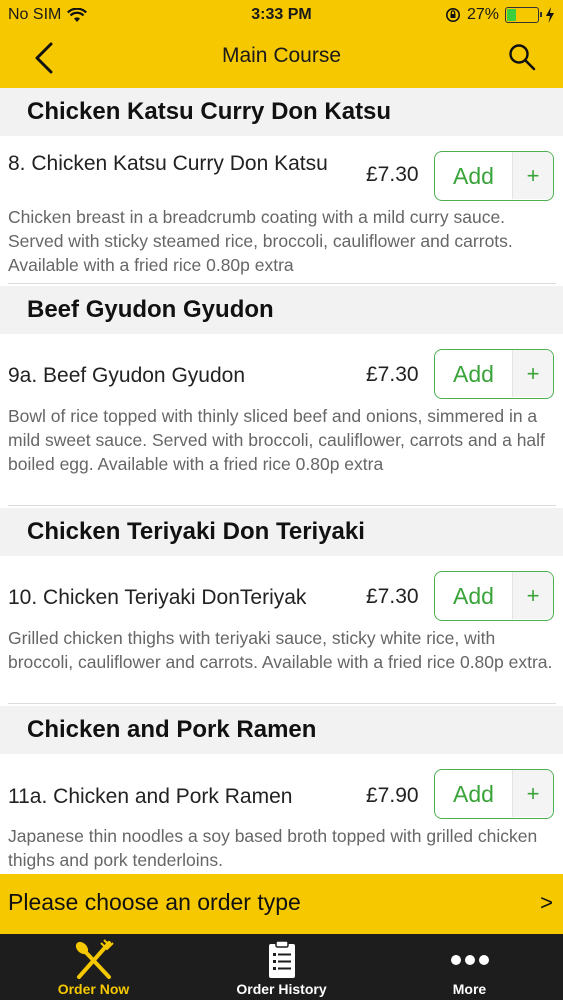 The width and height of the screenshot is (563, 1000). I want to click on chevron-right-icon: >, so click(546, 902).